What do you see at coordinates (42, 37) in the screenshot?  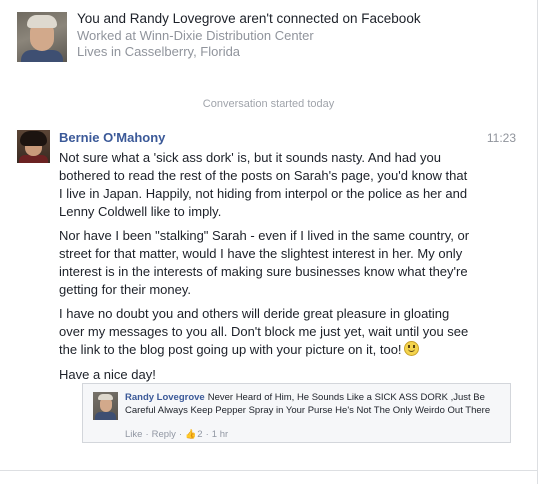 I see `profile-picture-randy` at bounding box center [42, 37].